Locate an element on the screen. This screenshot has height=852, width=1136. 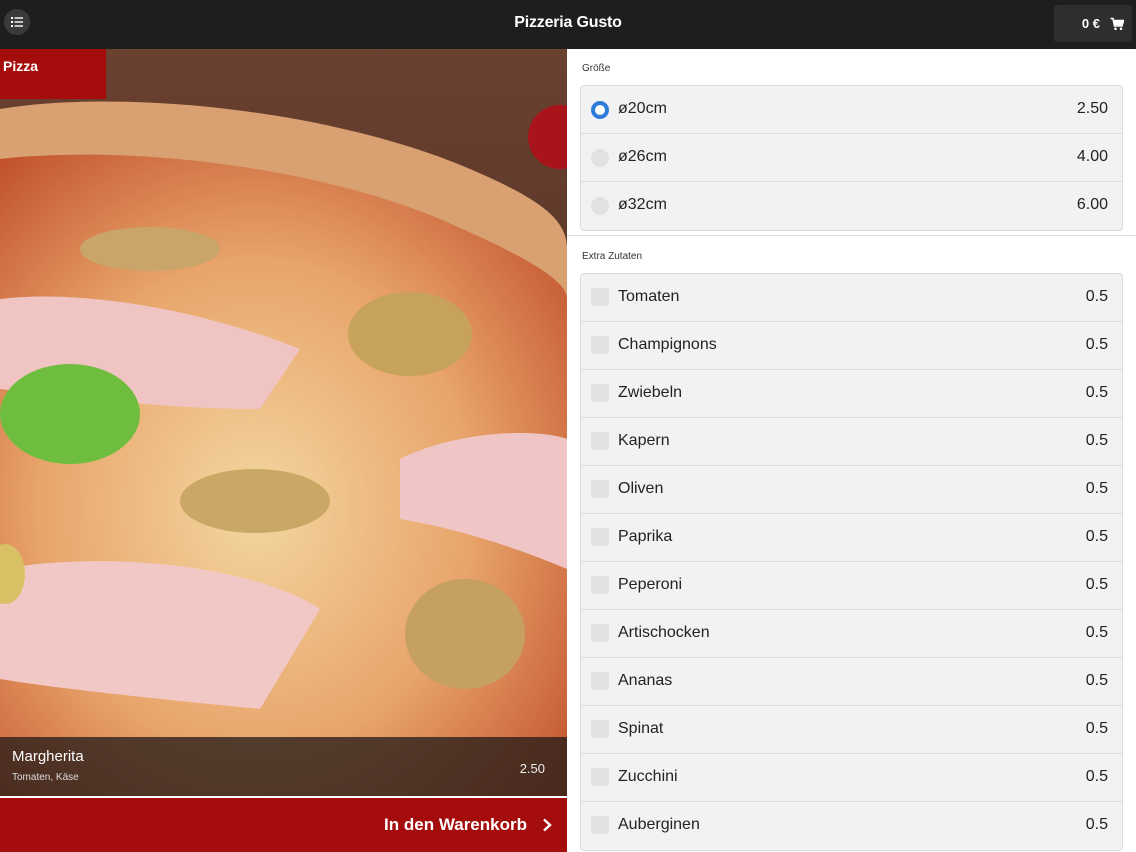
size-label: ø26cm is located at coordinates (642, 156).